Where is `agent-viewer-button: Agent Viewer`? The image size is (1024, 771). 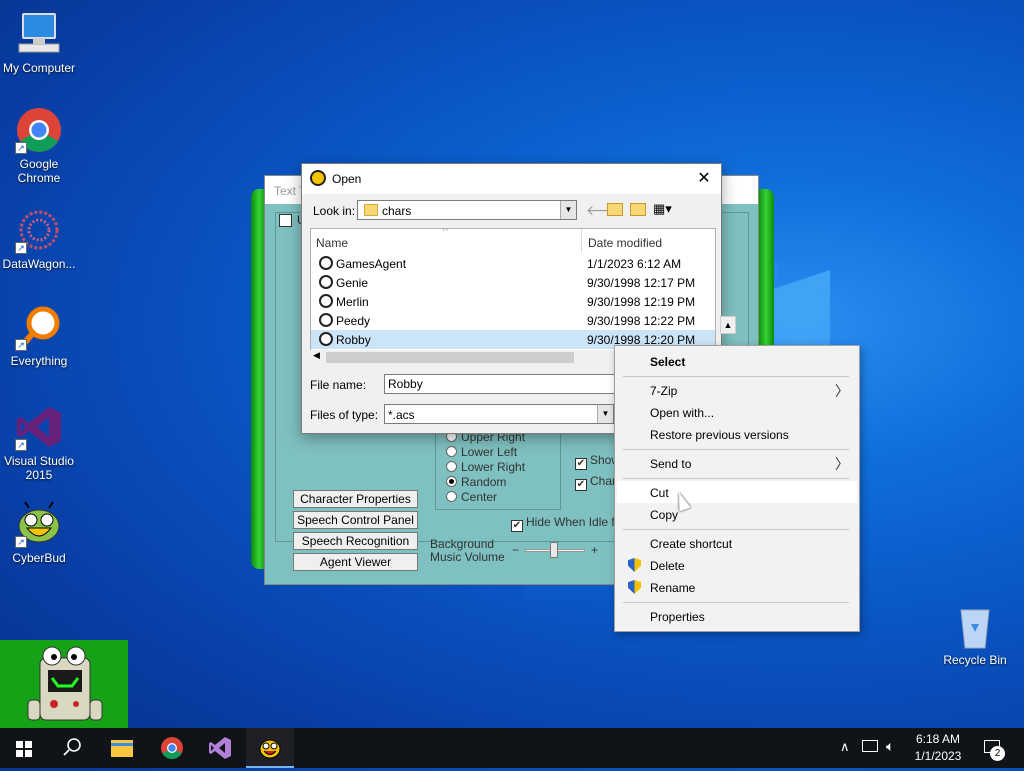 agent-viewer-button: Agent Viewer is located at coordinates (355, 562).